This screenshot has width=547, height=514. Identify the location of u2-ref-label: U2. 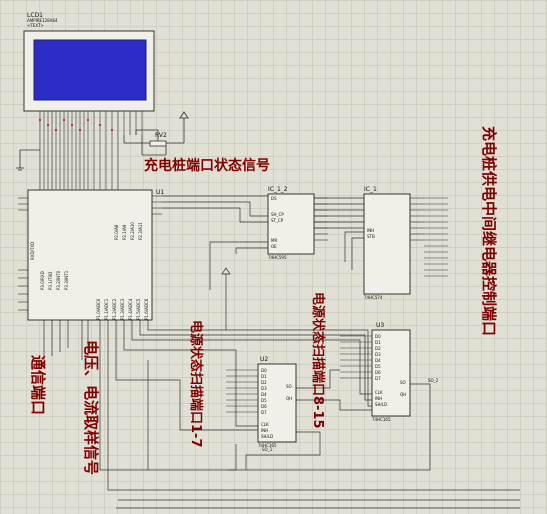
(264, 359).